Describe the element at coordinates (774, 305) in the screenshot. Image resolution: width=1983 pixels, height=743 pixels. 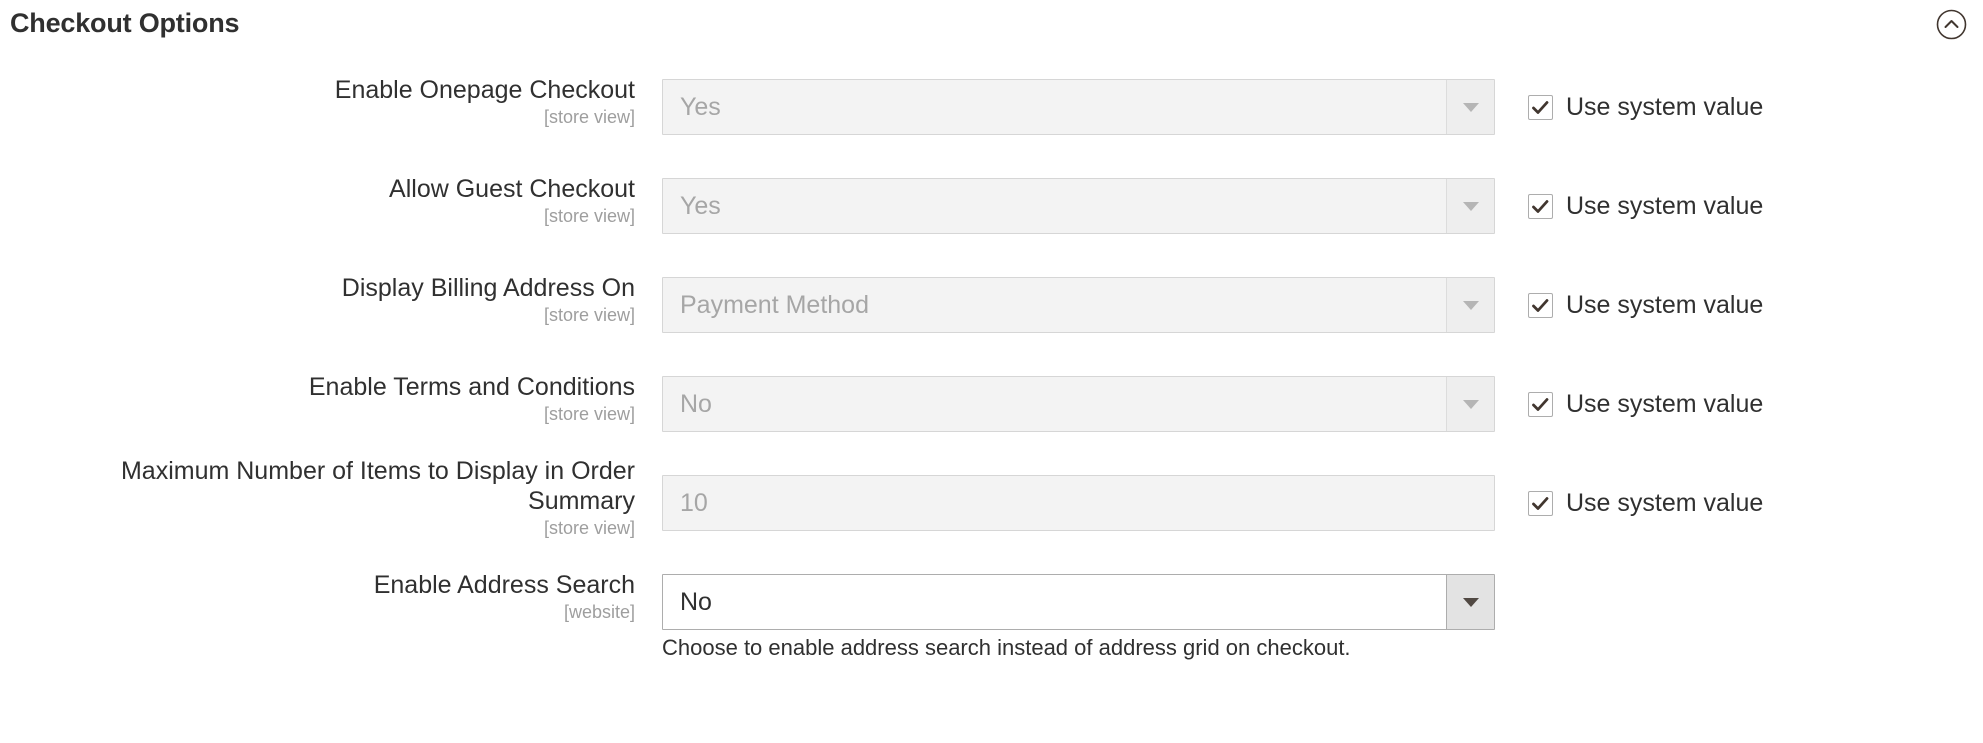
I see `select-value: Payment Method` at that location.